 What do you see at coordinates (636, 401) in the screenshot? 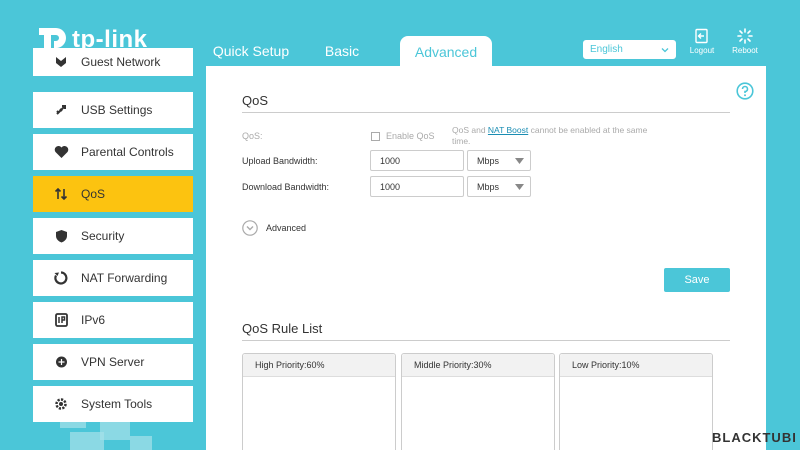
I see `low-priority-panel: Low Priority:10%` at bounding box center [636, 401].